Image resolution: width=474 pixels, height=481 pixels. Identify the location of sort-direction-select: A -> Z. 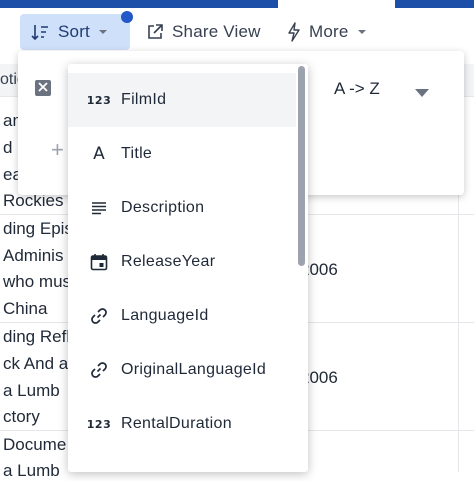
(386, 89).